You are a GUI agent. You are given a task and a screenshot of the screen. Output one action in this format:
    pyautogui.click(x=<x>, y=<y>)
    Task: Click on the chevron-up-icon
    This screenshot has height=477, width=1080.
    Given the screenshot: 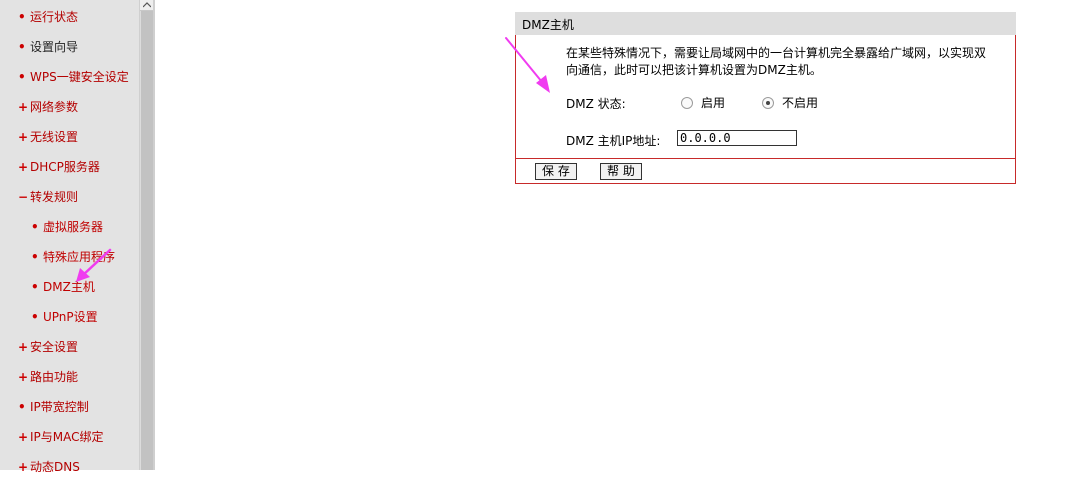 What is the action you would take?
    pyautogui.click(x=147, y=5)
    